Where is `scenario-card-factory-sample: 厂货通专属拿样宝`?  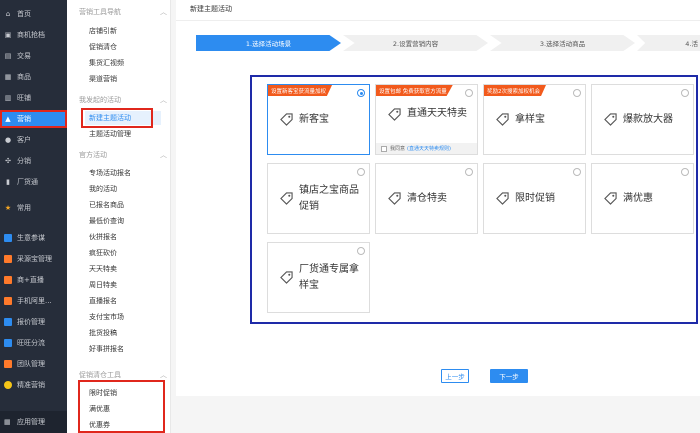 scenario-card-factory-sample: 厂货通专属拿样宝 is located at coordinates (318, 277).